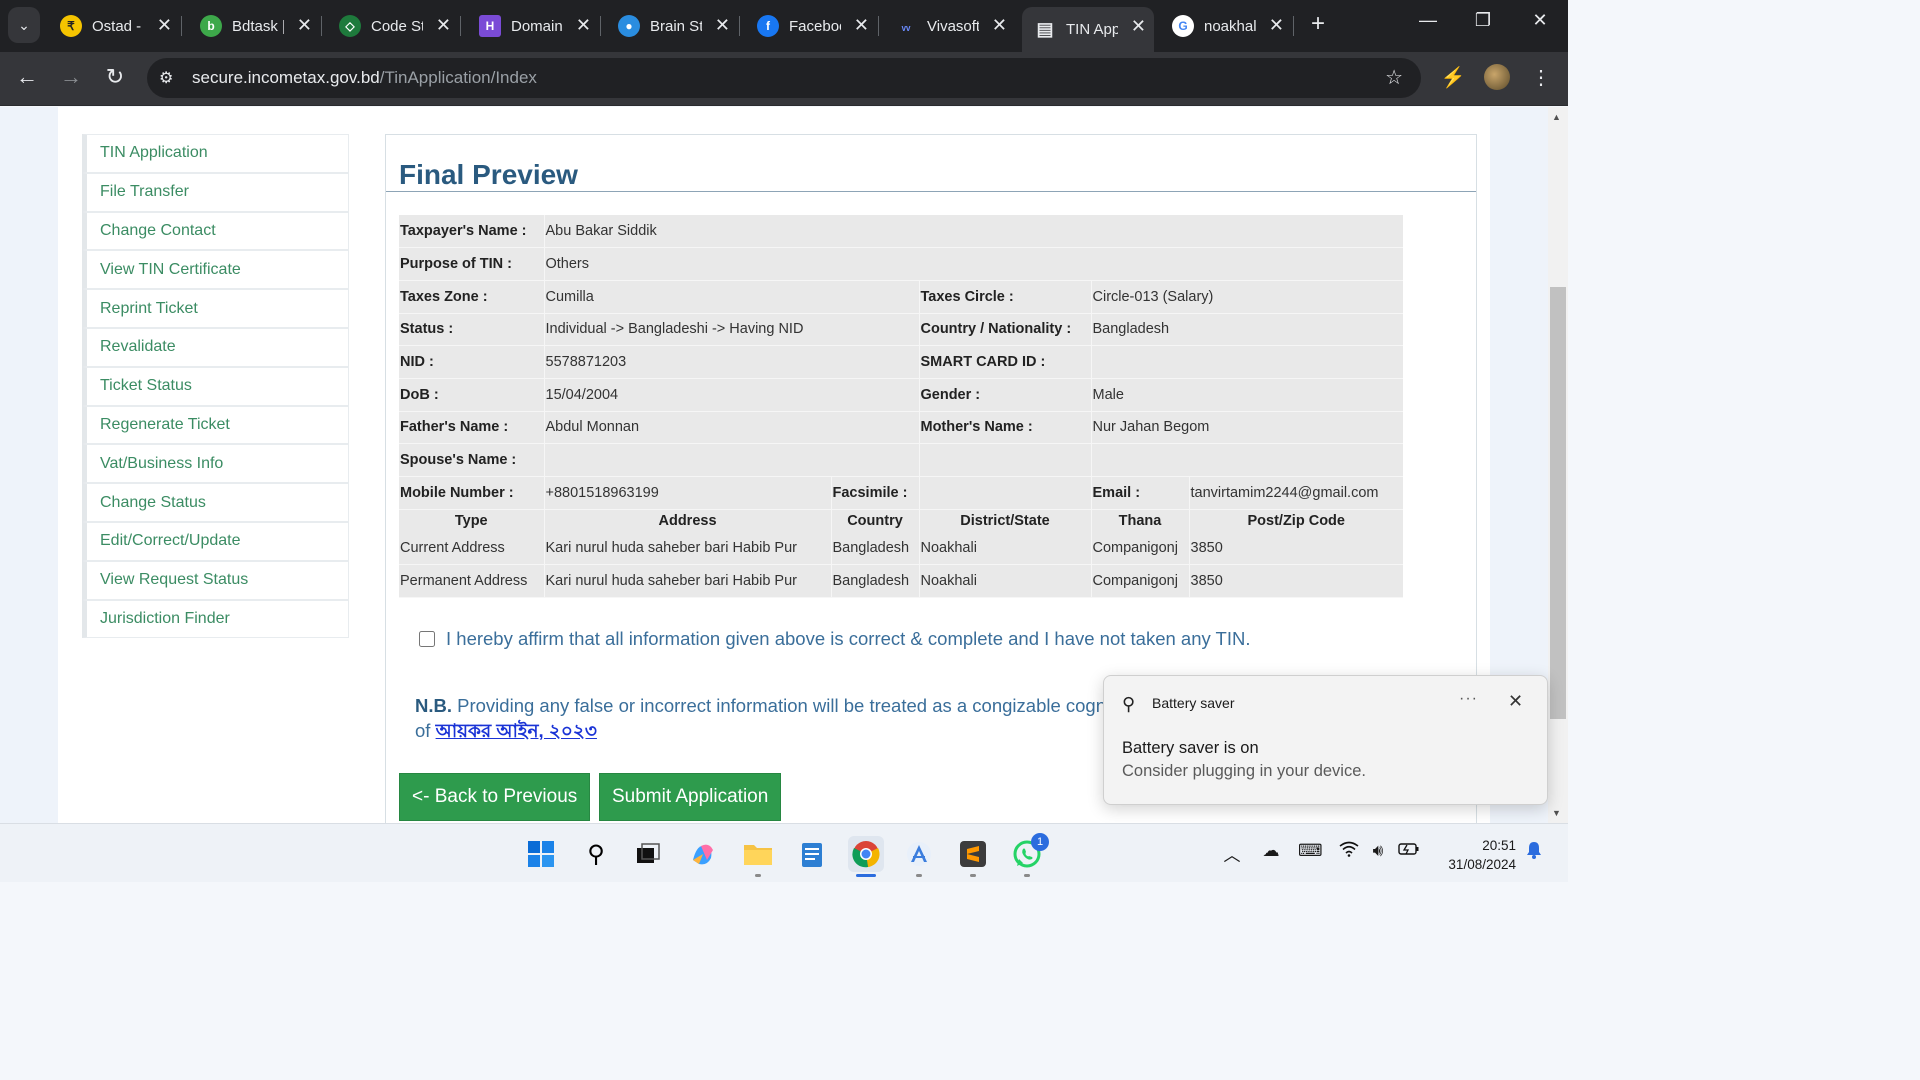 The height and width of the screenshot is (1080, 1920). I want to click on sidebar-item-change-status: Change Status, so click(215, 502).